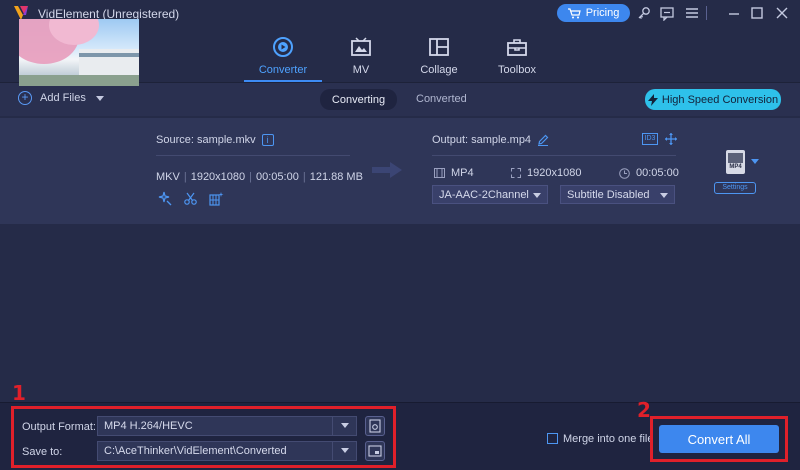 The width and height of the screenshot is (800, 470). I want to click on subtitle-value: Subtitle Disabled, so click(608, 194).